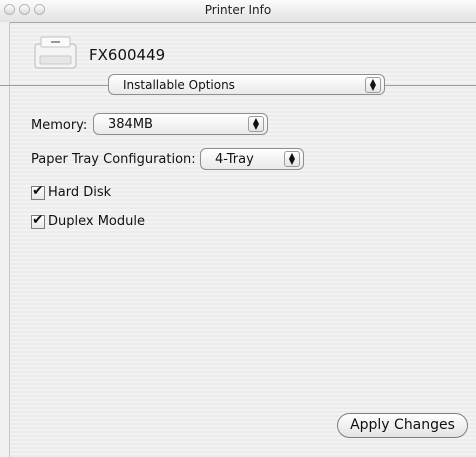 Image resolution: width=476 pixels, height=457 pixels. I want to click on printer-name: FX600449, so click(127, 55).